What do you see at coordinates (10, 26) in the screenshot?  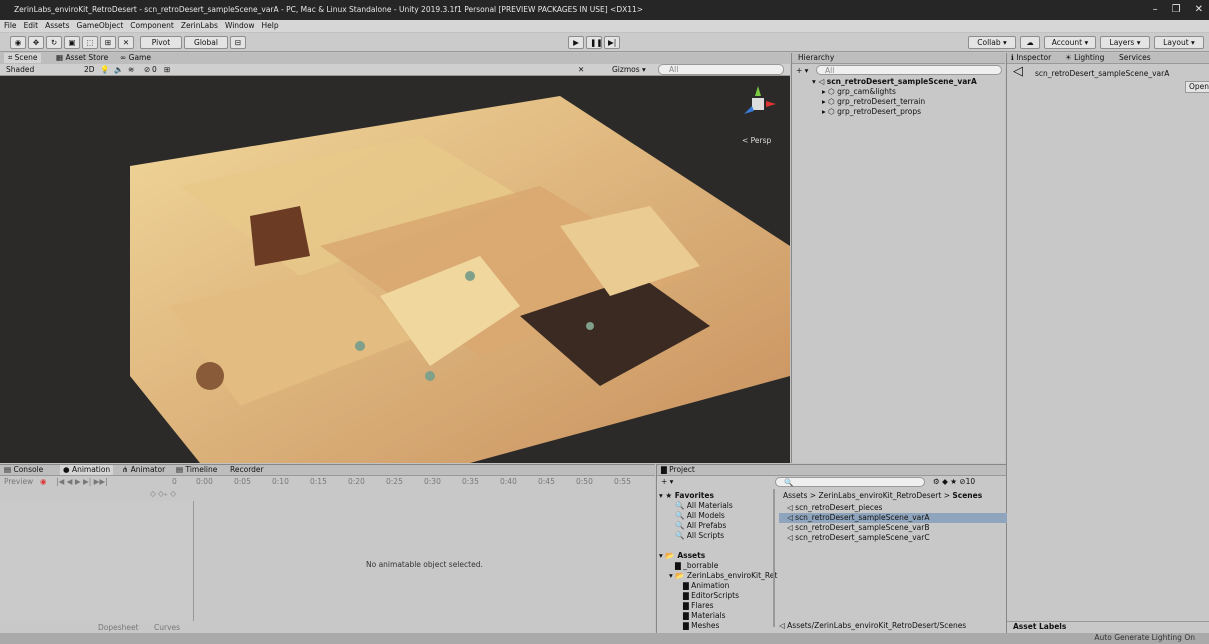 I see `menu-file: File` at bounding box center [10, 26].